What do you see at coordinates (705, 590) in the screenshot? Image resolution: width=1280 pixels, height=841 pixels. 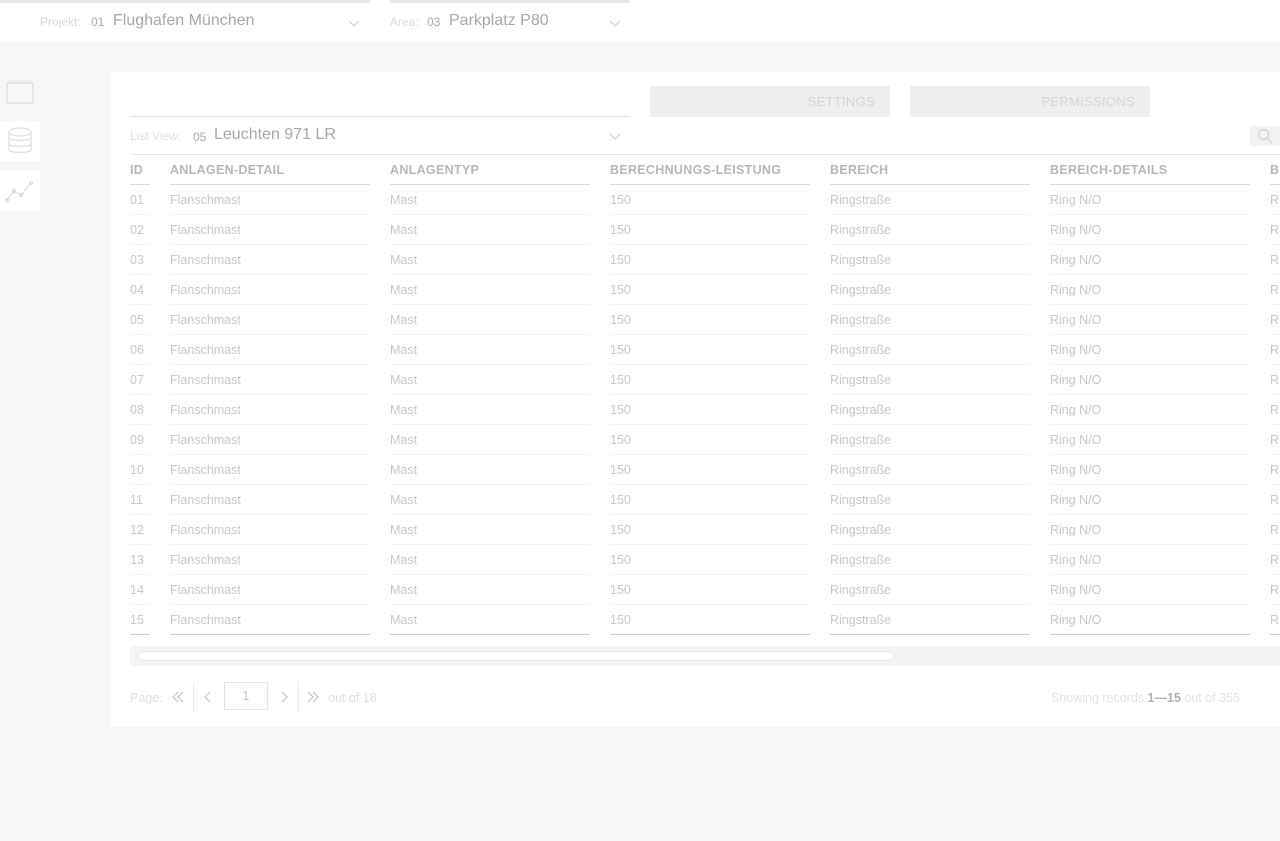 I see `table-row: 14 Flanschmast Mast 150 Ringstraße Ring N/O R` at bounding box center [705, 590].